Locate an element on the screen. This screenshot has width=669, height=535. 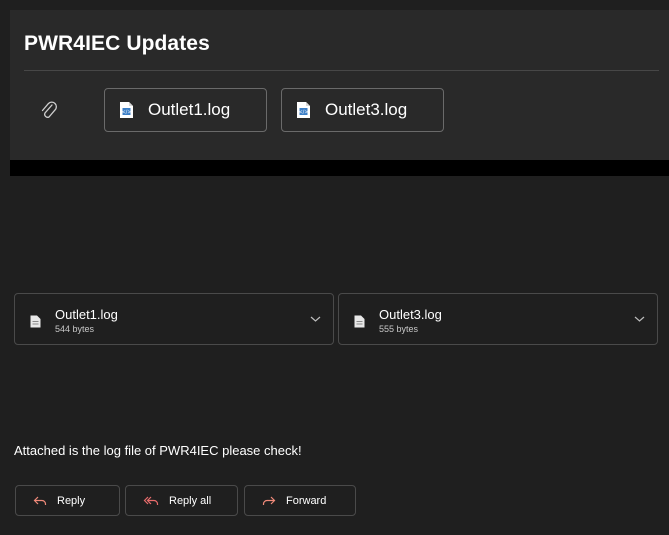
reply-button: Reply is located at coordinates (67, 500).